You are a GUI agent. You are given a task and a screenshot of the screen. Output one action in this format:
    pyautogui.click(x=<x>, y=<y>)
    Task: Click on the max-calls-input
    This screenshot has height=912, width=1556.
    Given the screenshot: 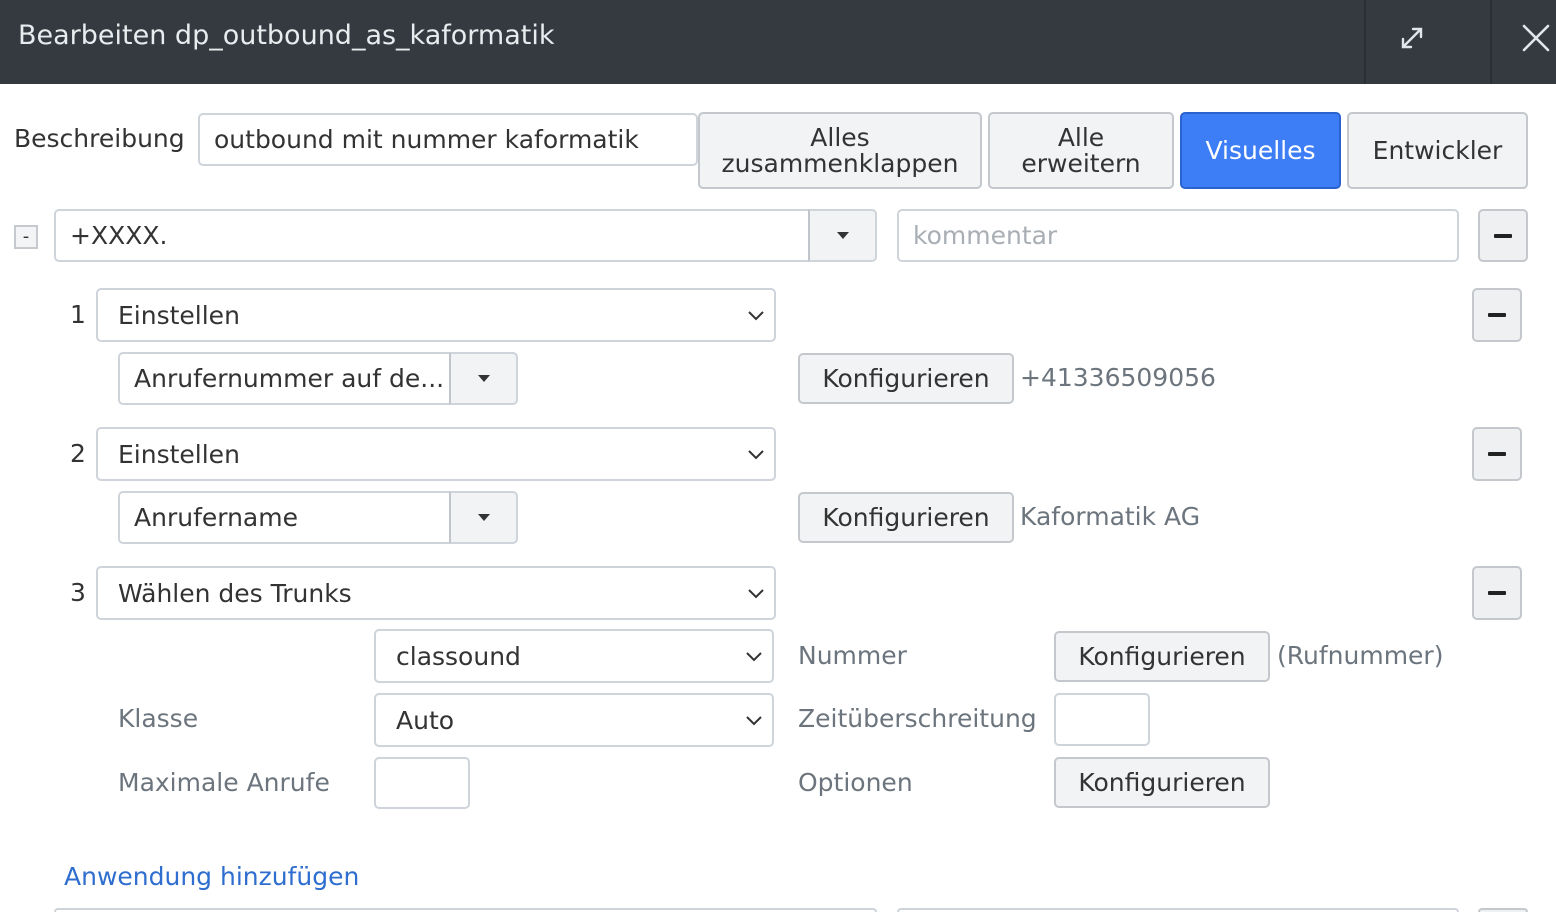 What is the action you would take?
    pyautogui.click(x=422, y=783)
    